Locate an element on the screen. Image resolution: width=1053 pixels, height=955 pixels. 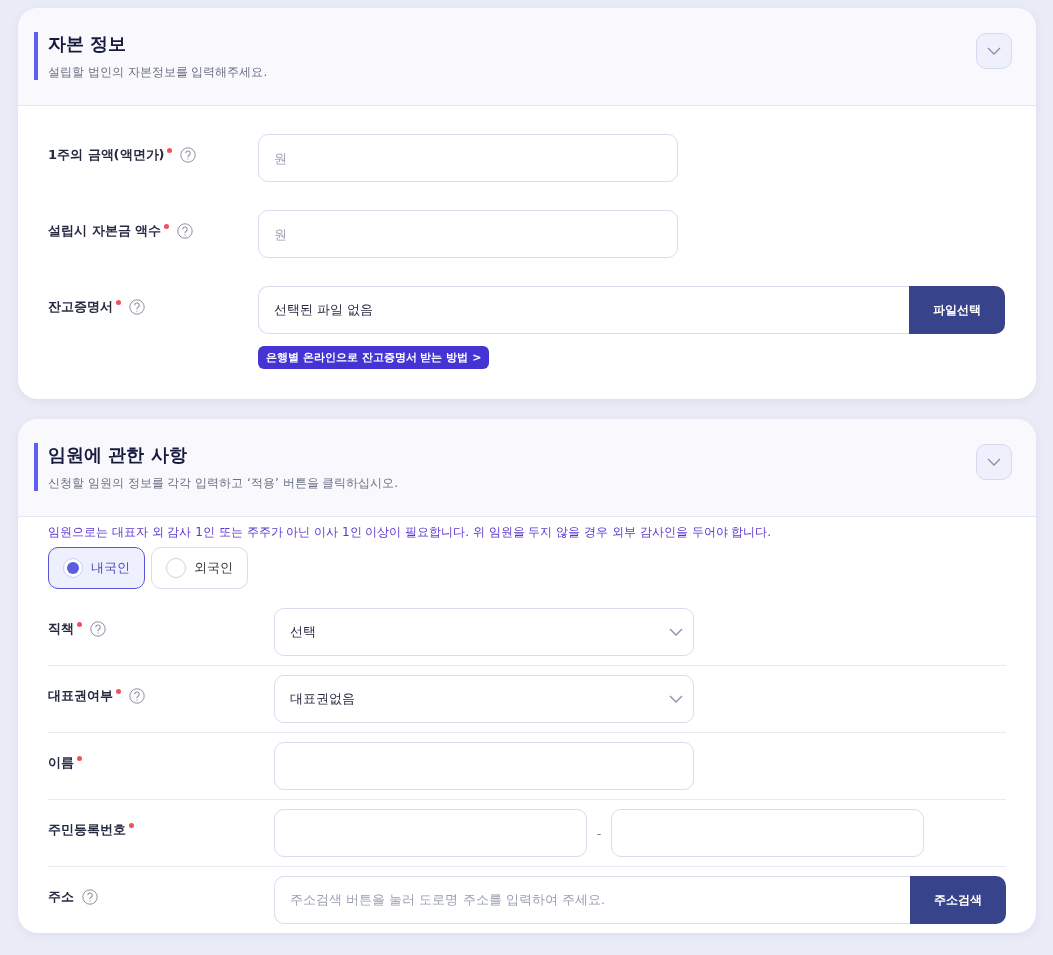
guide-link: 은행별 온라인으로 잔고증명서 받는 방법 > is located at coordinates (374, 357).